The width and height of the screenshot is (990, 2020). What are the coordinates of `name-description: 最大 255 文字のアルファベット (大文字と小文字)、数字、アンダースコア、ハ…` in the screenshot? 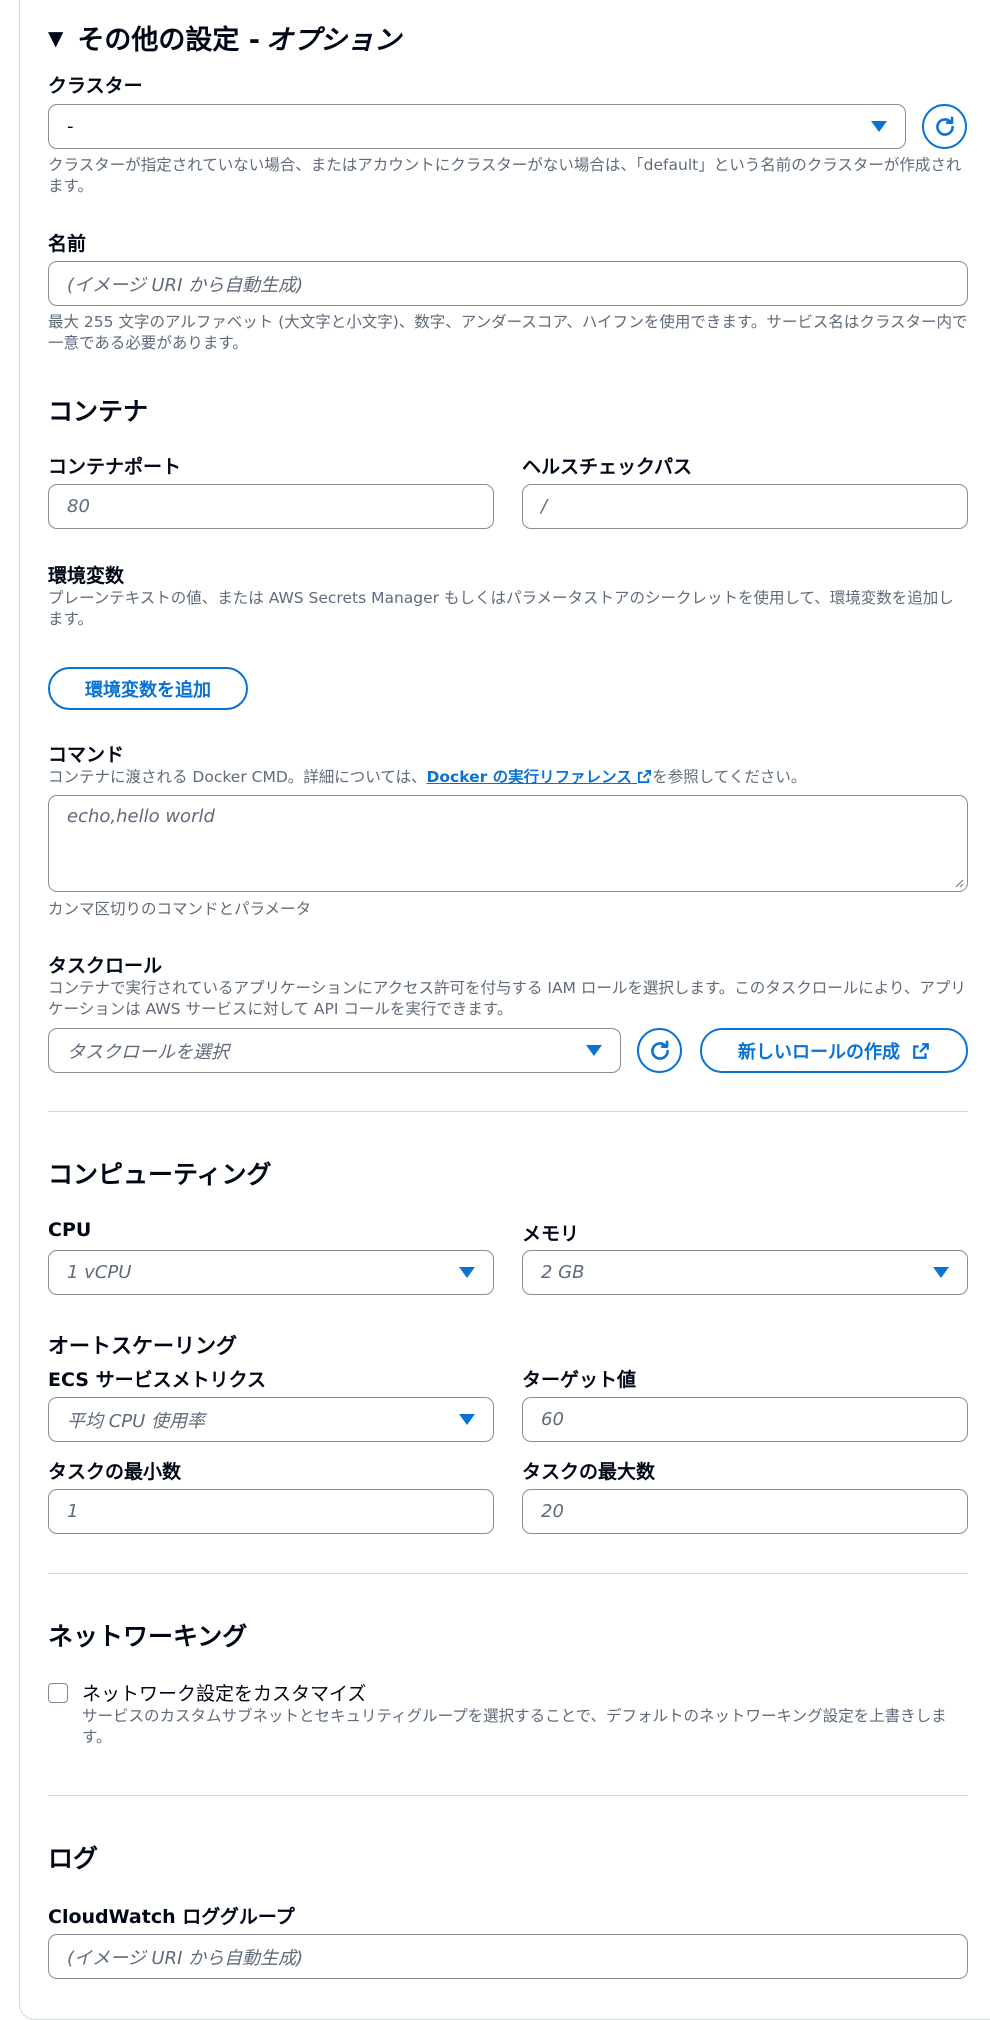 It's located at (508, 332).